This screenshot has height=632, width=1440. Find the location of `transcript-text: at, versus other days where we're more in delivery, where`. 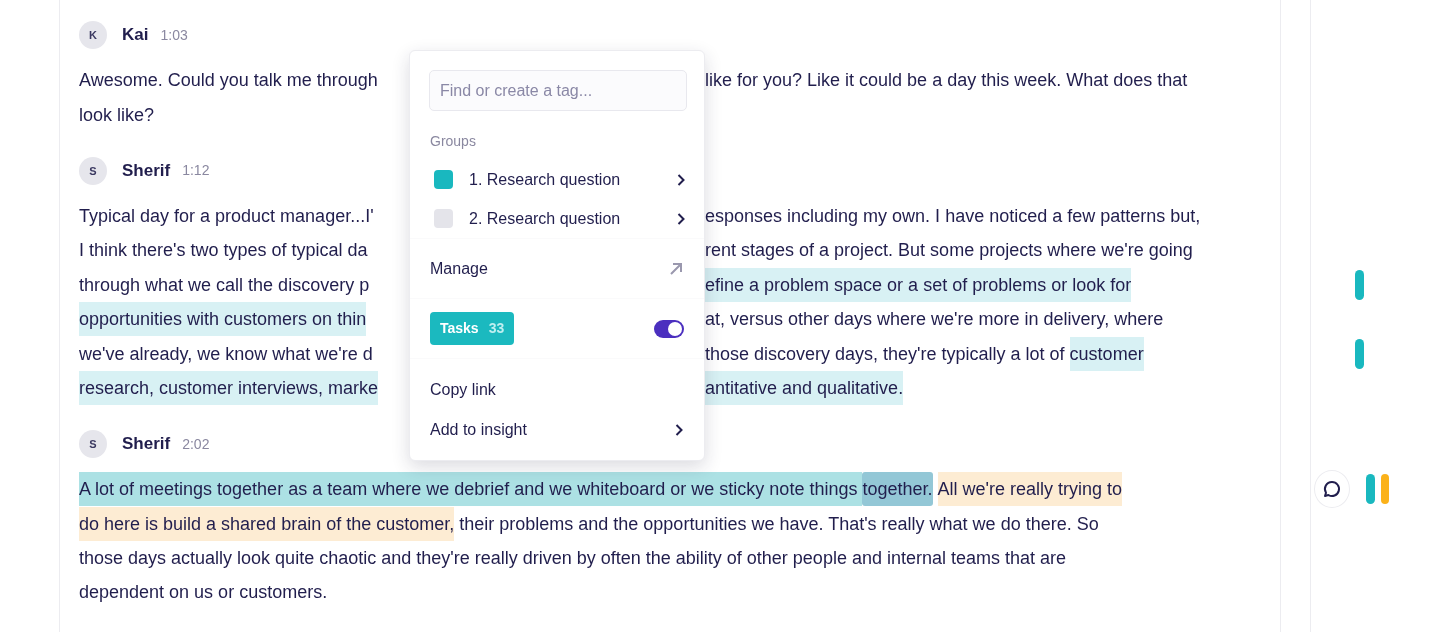

transcript-text: at, versus other days where we're more in delivery, where is located at coordinates (934, 320).